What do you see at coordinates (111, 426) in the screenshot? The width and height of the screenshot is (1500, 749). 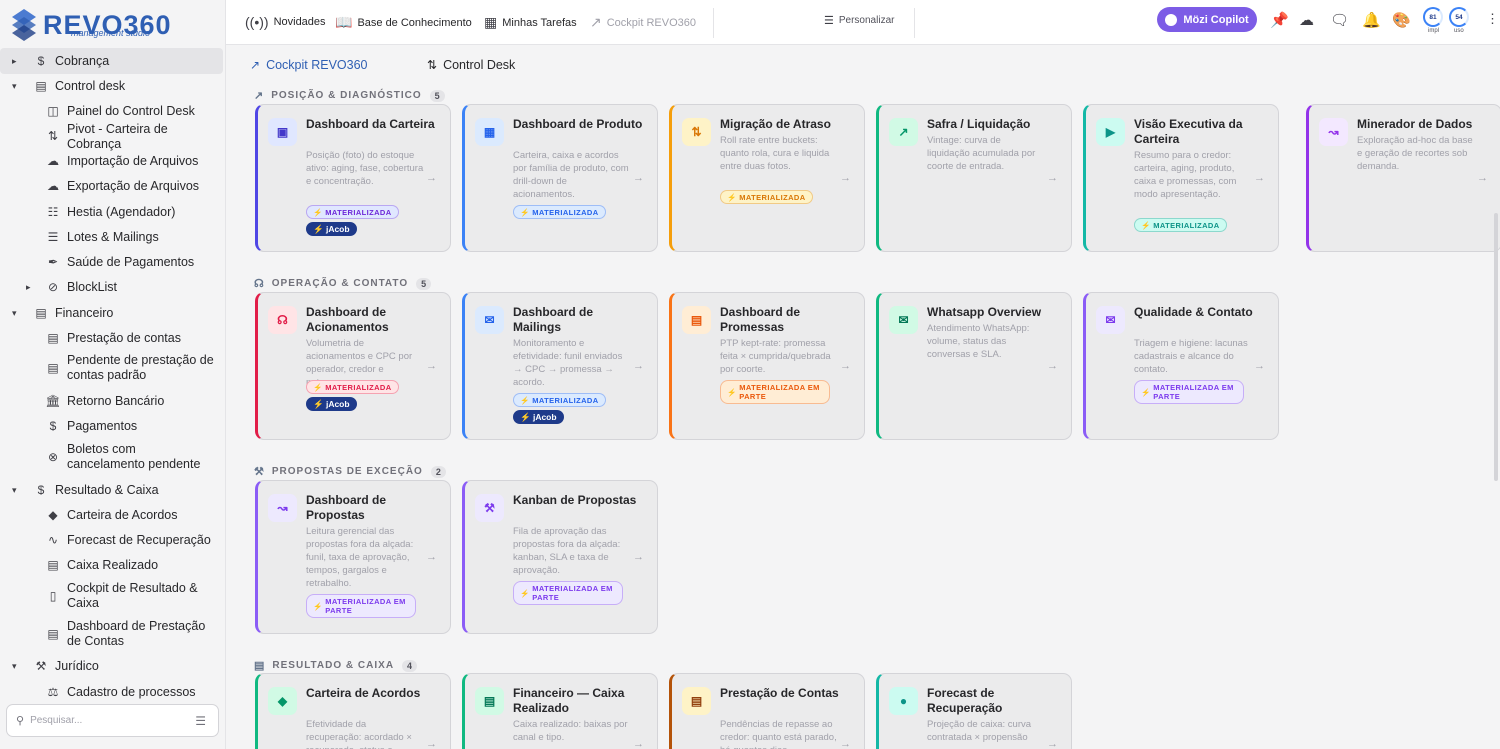 I see `sidebar-item-pagamentos: $ Pagamentos` at bounding box center [111, 426].